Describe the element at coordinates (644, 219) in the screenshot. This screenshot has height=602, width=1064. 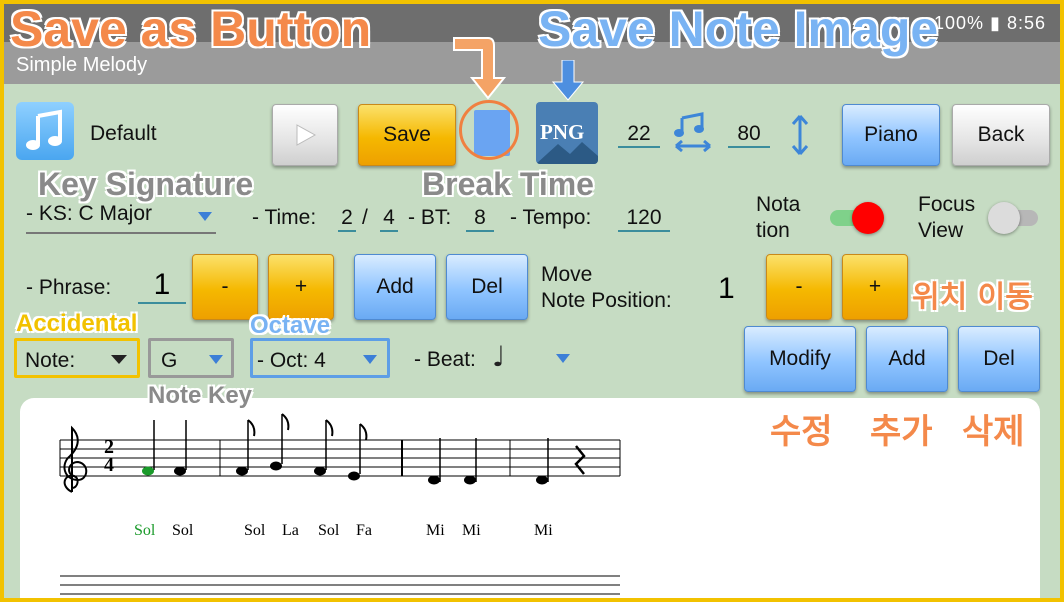
I see `tempo-input: 120` at that location.